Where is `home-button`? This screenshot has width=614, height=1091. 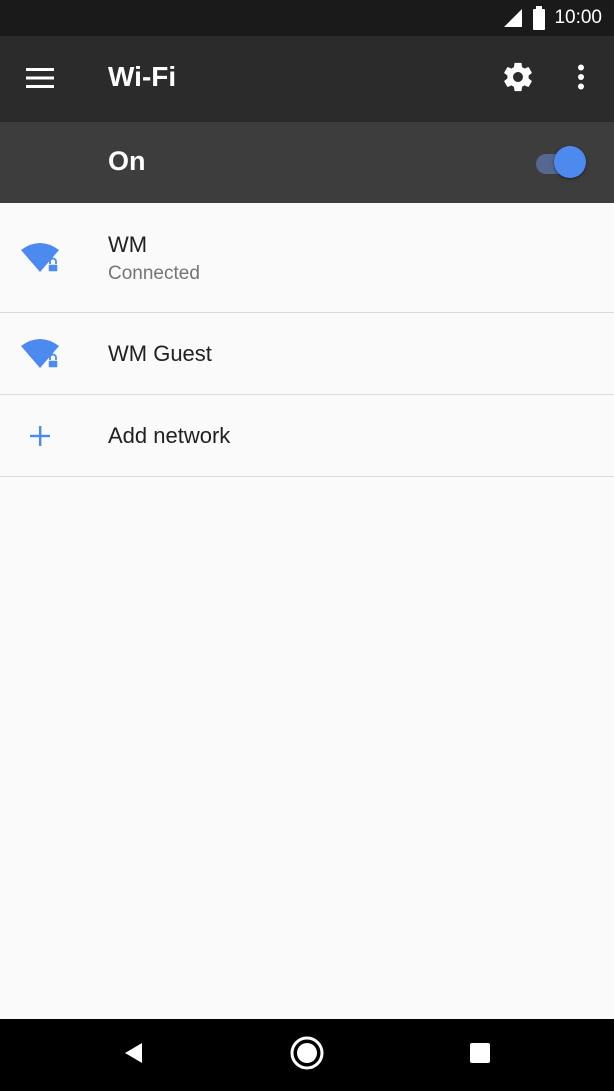
home-button is located at coordinates (307, 1055).